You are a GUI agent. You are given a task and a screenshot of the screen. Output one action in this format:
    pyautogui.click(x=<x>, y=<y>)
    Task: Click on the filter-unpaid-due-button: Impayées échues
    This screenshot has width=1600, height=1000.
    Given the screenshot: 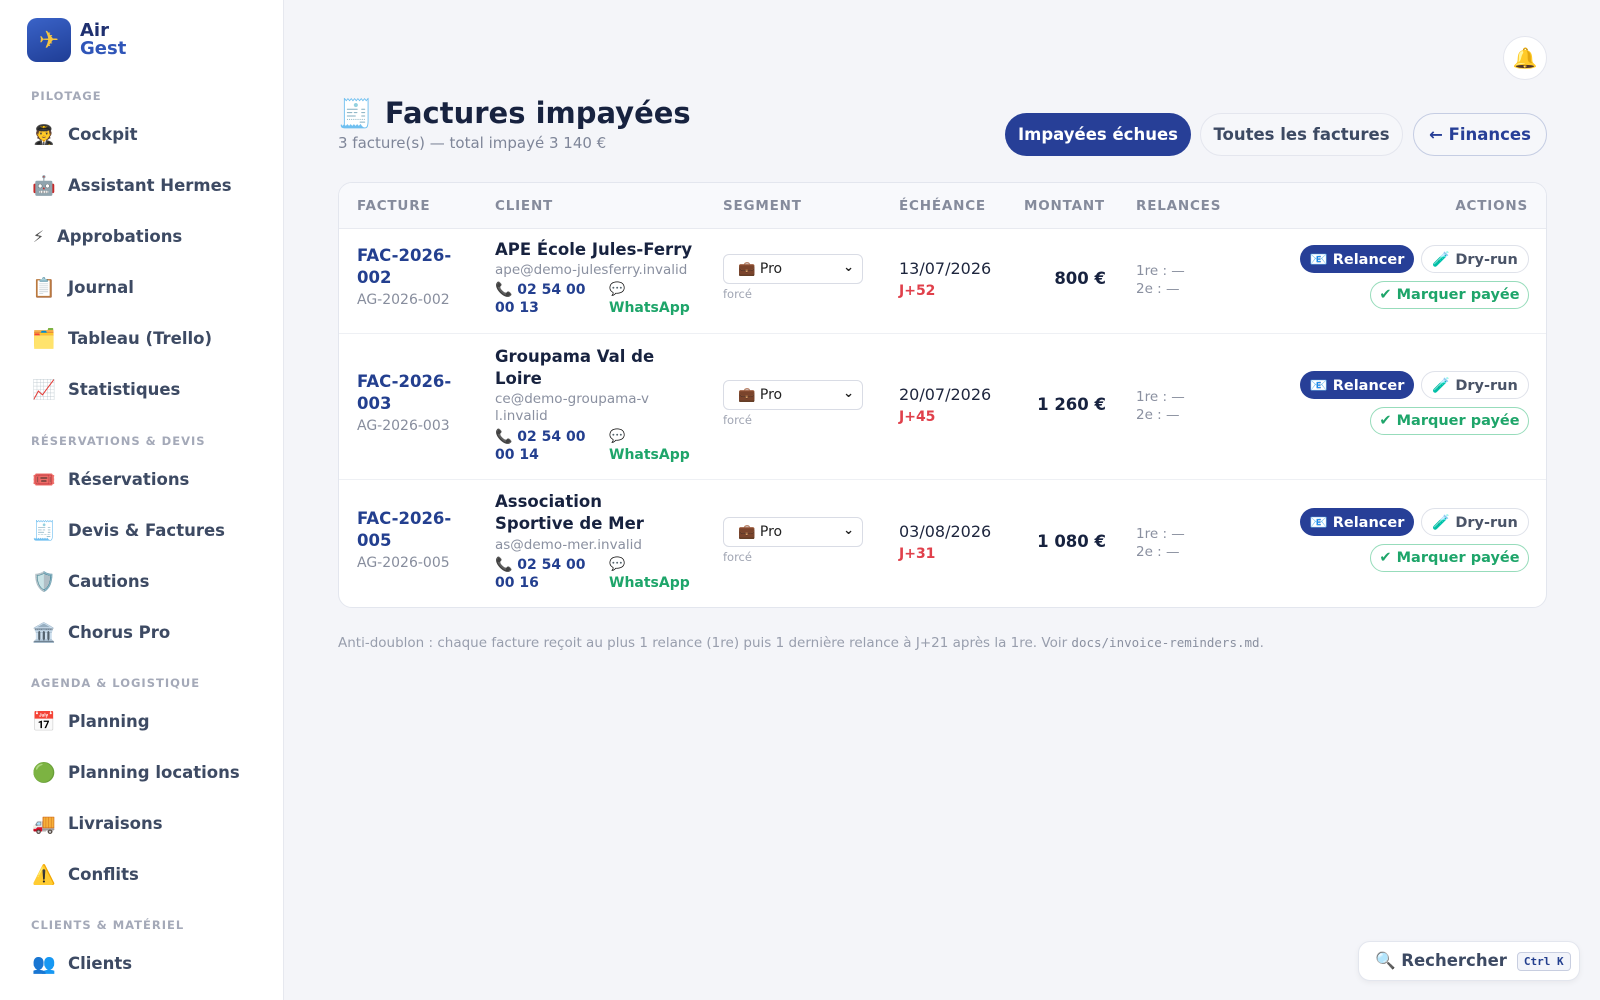 What is the action you would take?
    pyautogui.click(x=1098, y=134)
    